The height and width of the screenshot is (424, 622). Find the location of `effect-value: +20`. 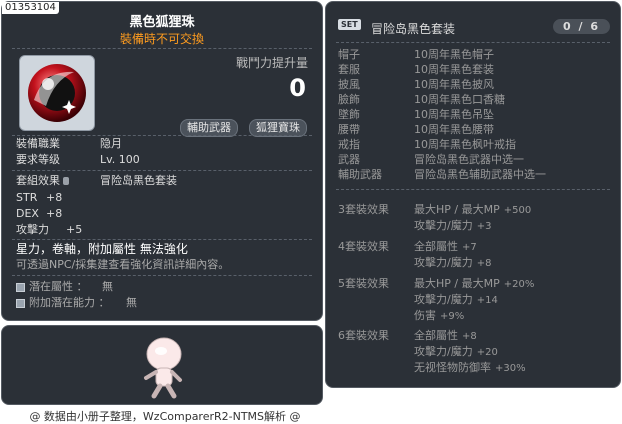

effect-value: +20 is located at coordinates (487, 352).